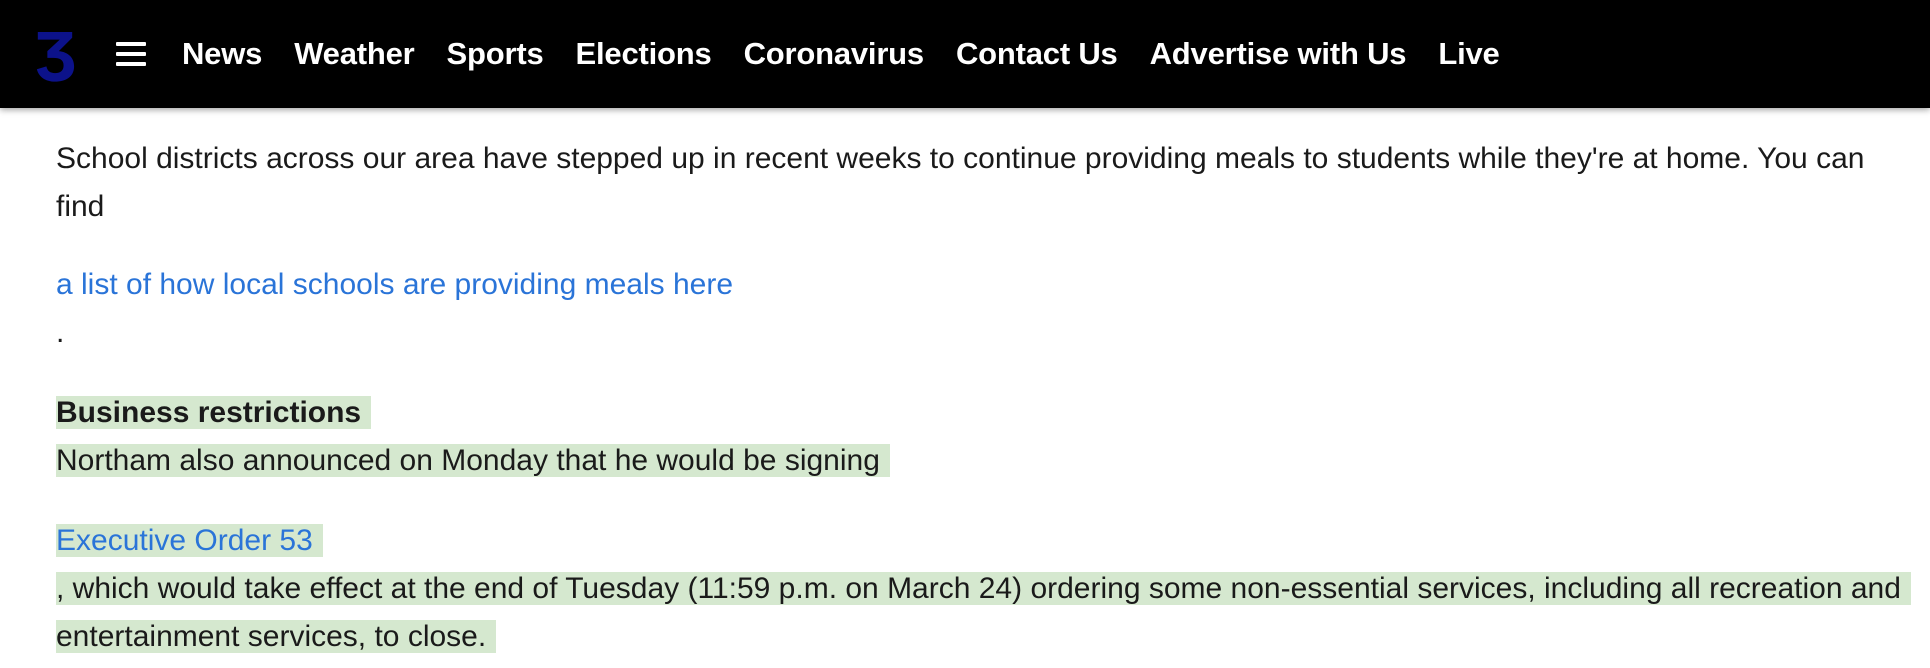 Image resolution: width=1930 pixels, height=668 pixels. Describe the element at coordinates (495, 54) in the screenshot. I see `nav-sports: Sports` at that location.